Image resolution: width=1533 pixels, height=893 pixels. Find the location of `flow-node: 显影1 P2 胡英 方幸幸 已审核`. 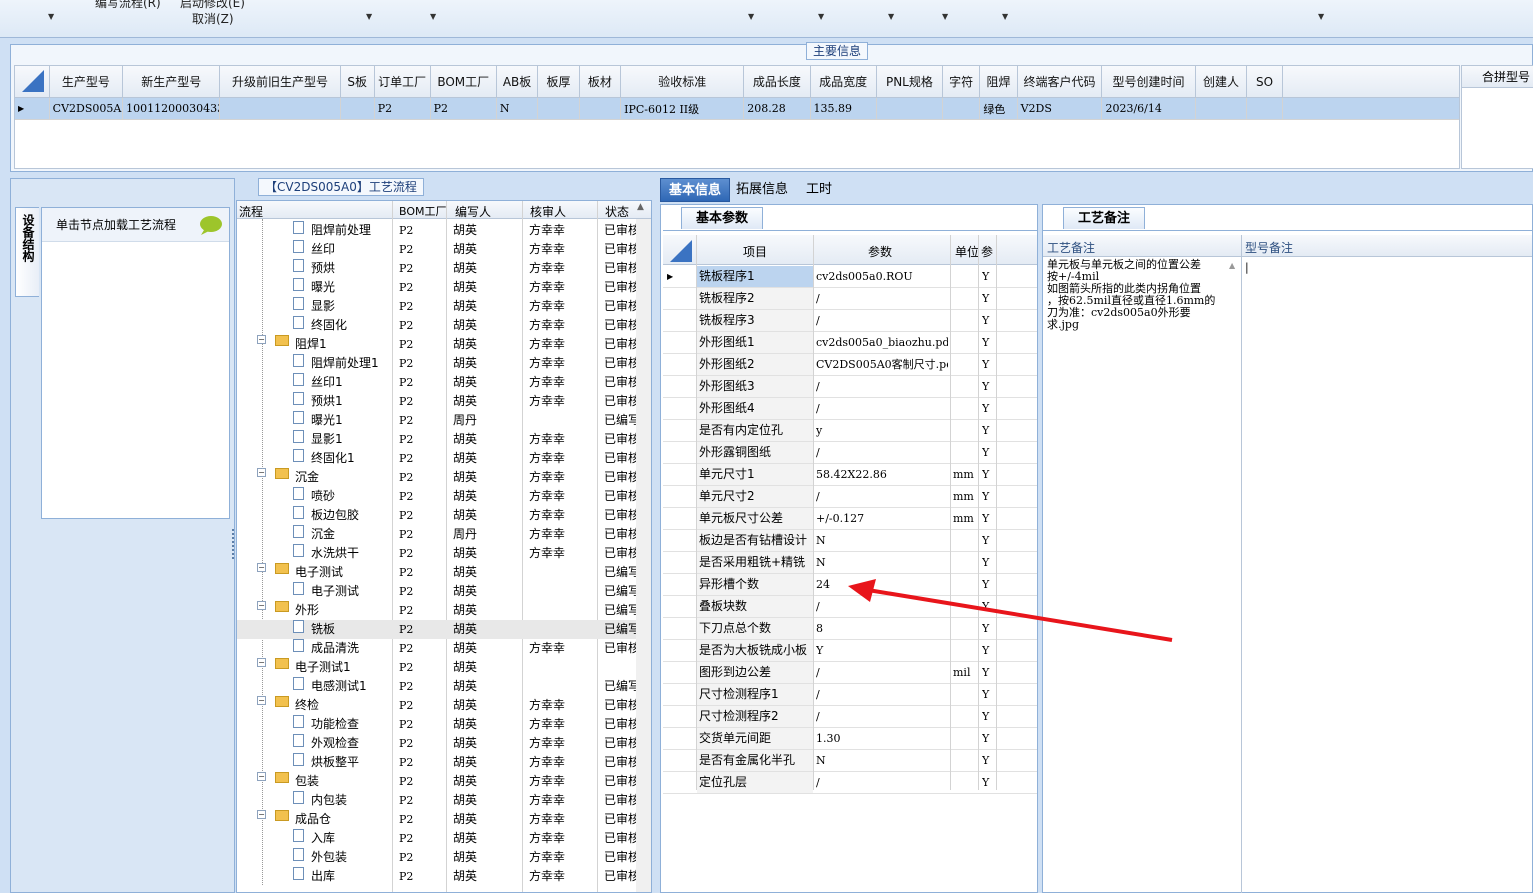

flow-node: 显影1 P2 胡英 方幸幸 已审核 is located at coordinates (444, 439).